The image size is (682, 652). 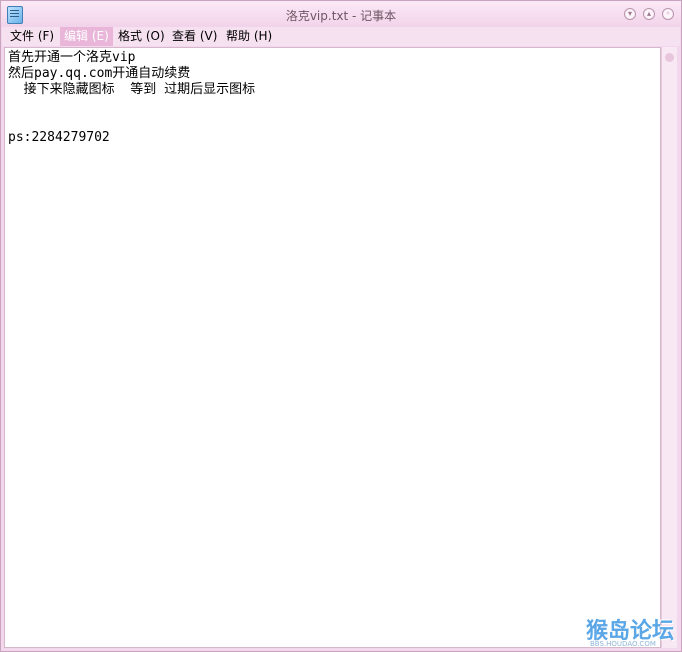 I want to click on title-bar: 洛克vip.txt - 记事本 ▾ ▴ ◦, so click(x=341, y=14).